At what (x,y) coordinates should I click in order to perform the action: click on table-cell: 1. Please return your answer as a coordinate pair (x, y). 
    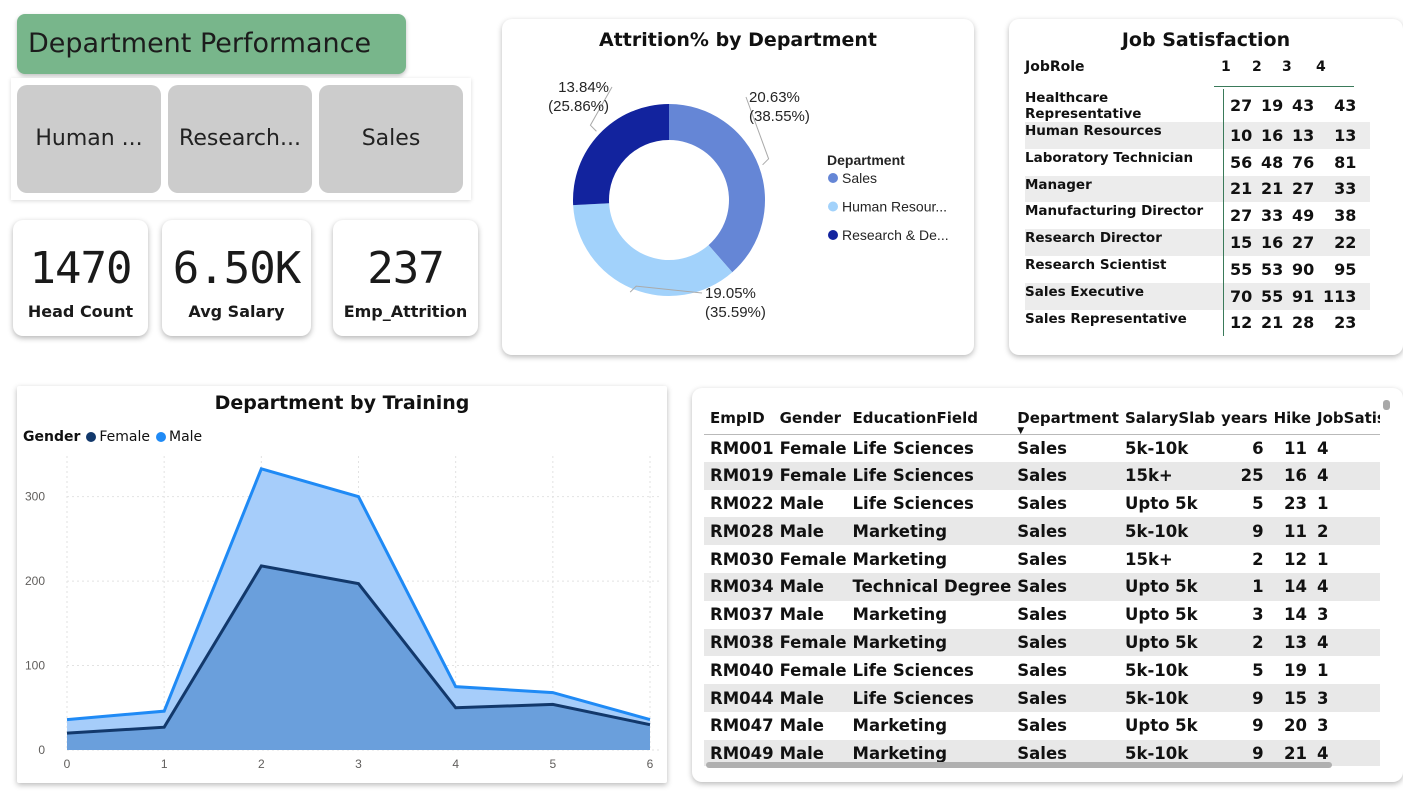
    Looking at the image, I should click on (1323, 670).